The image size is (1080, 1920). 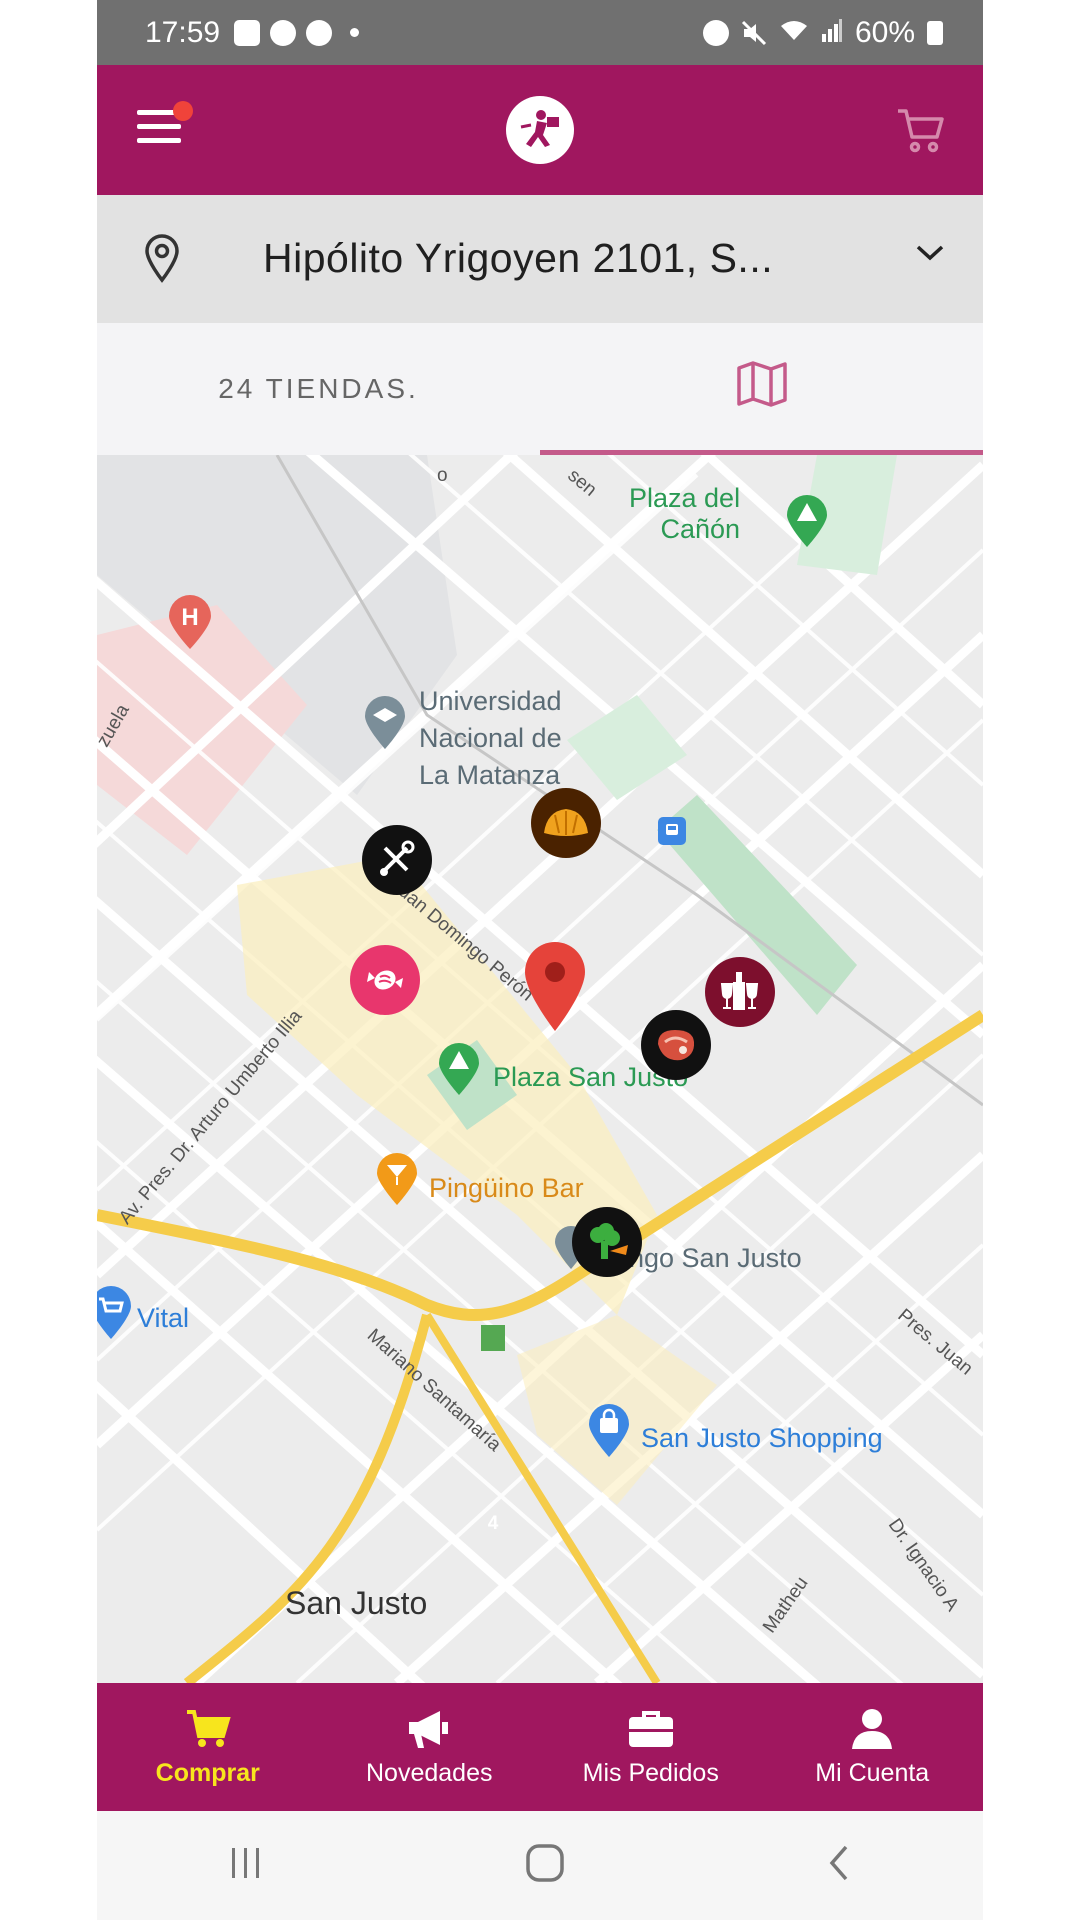 I want to click on metro-icon, so click(x=672, y=831).